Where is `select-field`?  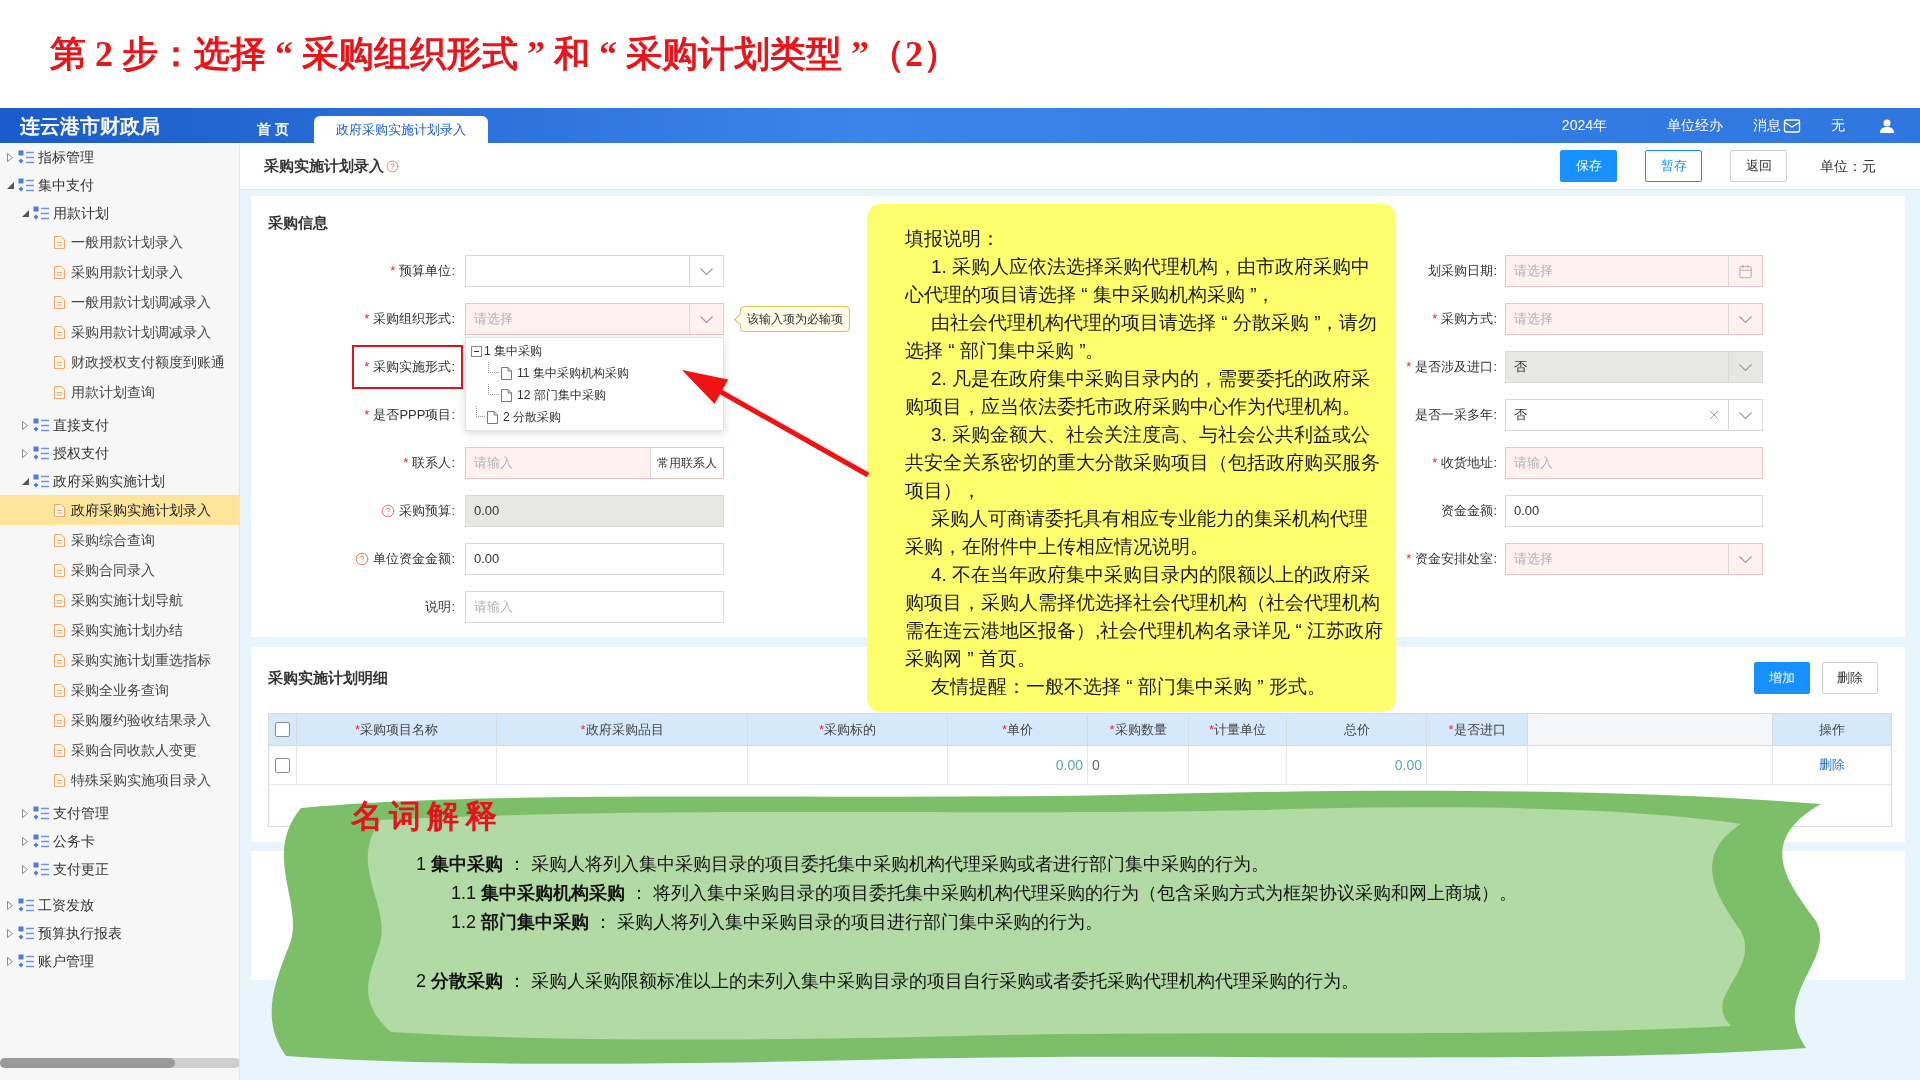 select-field is located at coordinates (594, 271).